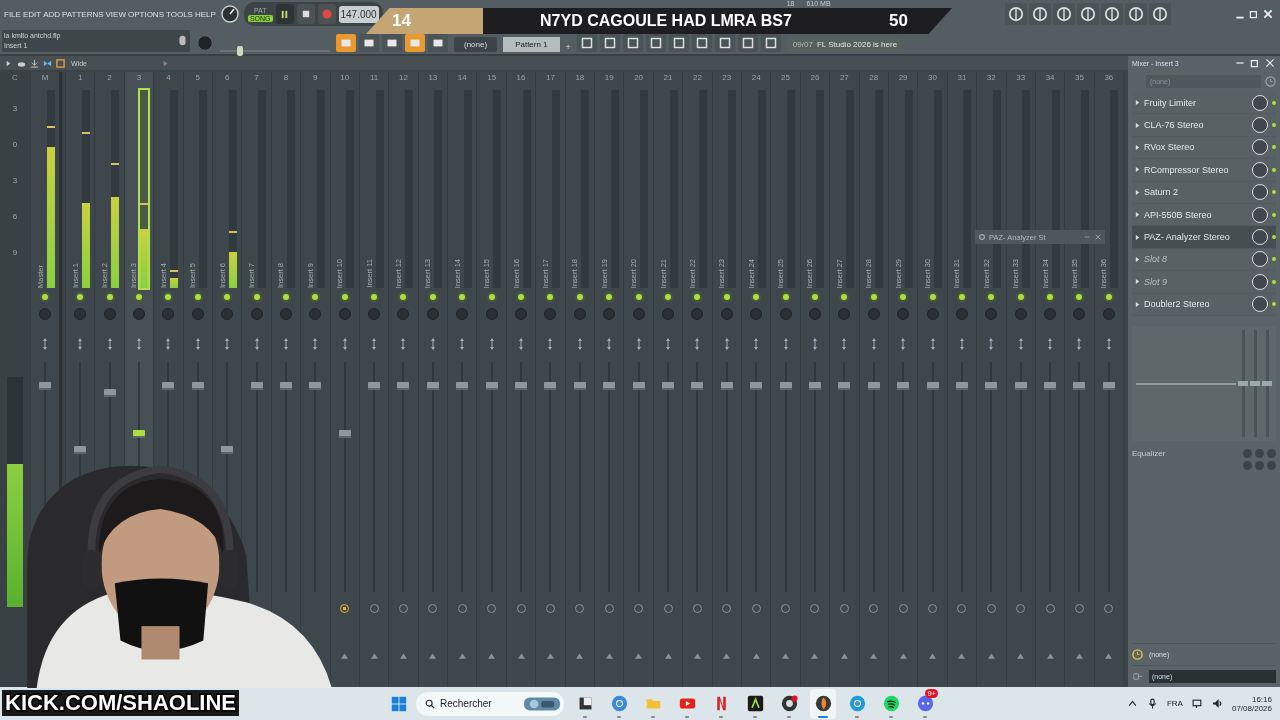 The image size is (1280, 720). Describe the element at coordinates (115, 14) in the screenshot. I see `menu-item: VIEW` at that location.